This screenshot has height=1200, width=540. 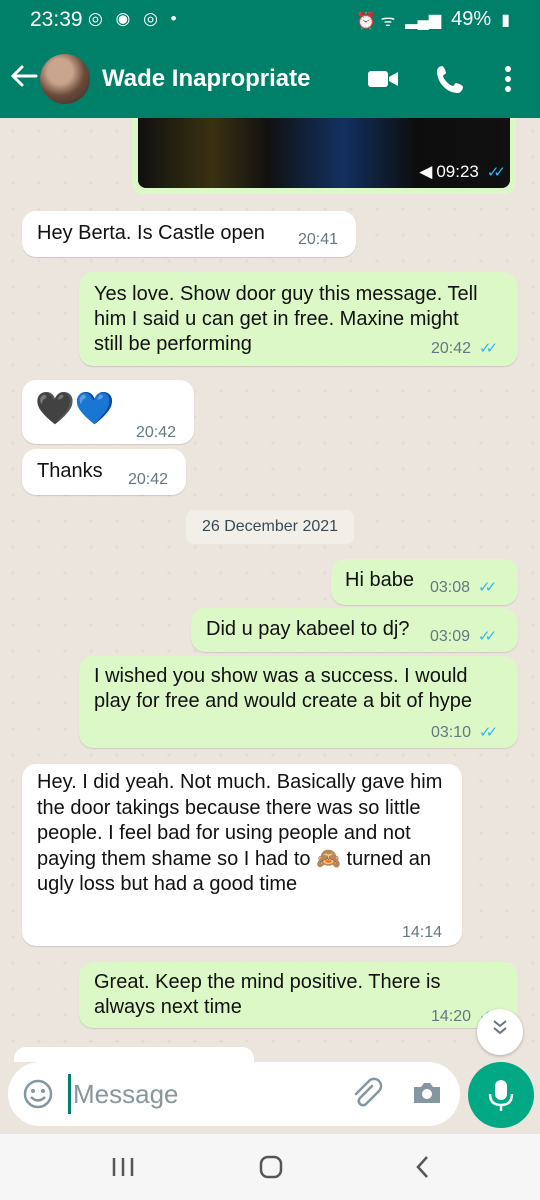 I want to click on chat-header: Wade Inapropriate, so click(x=270, y=79).